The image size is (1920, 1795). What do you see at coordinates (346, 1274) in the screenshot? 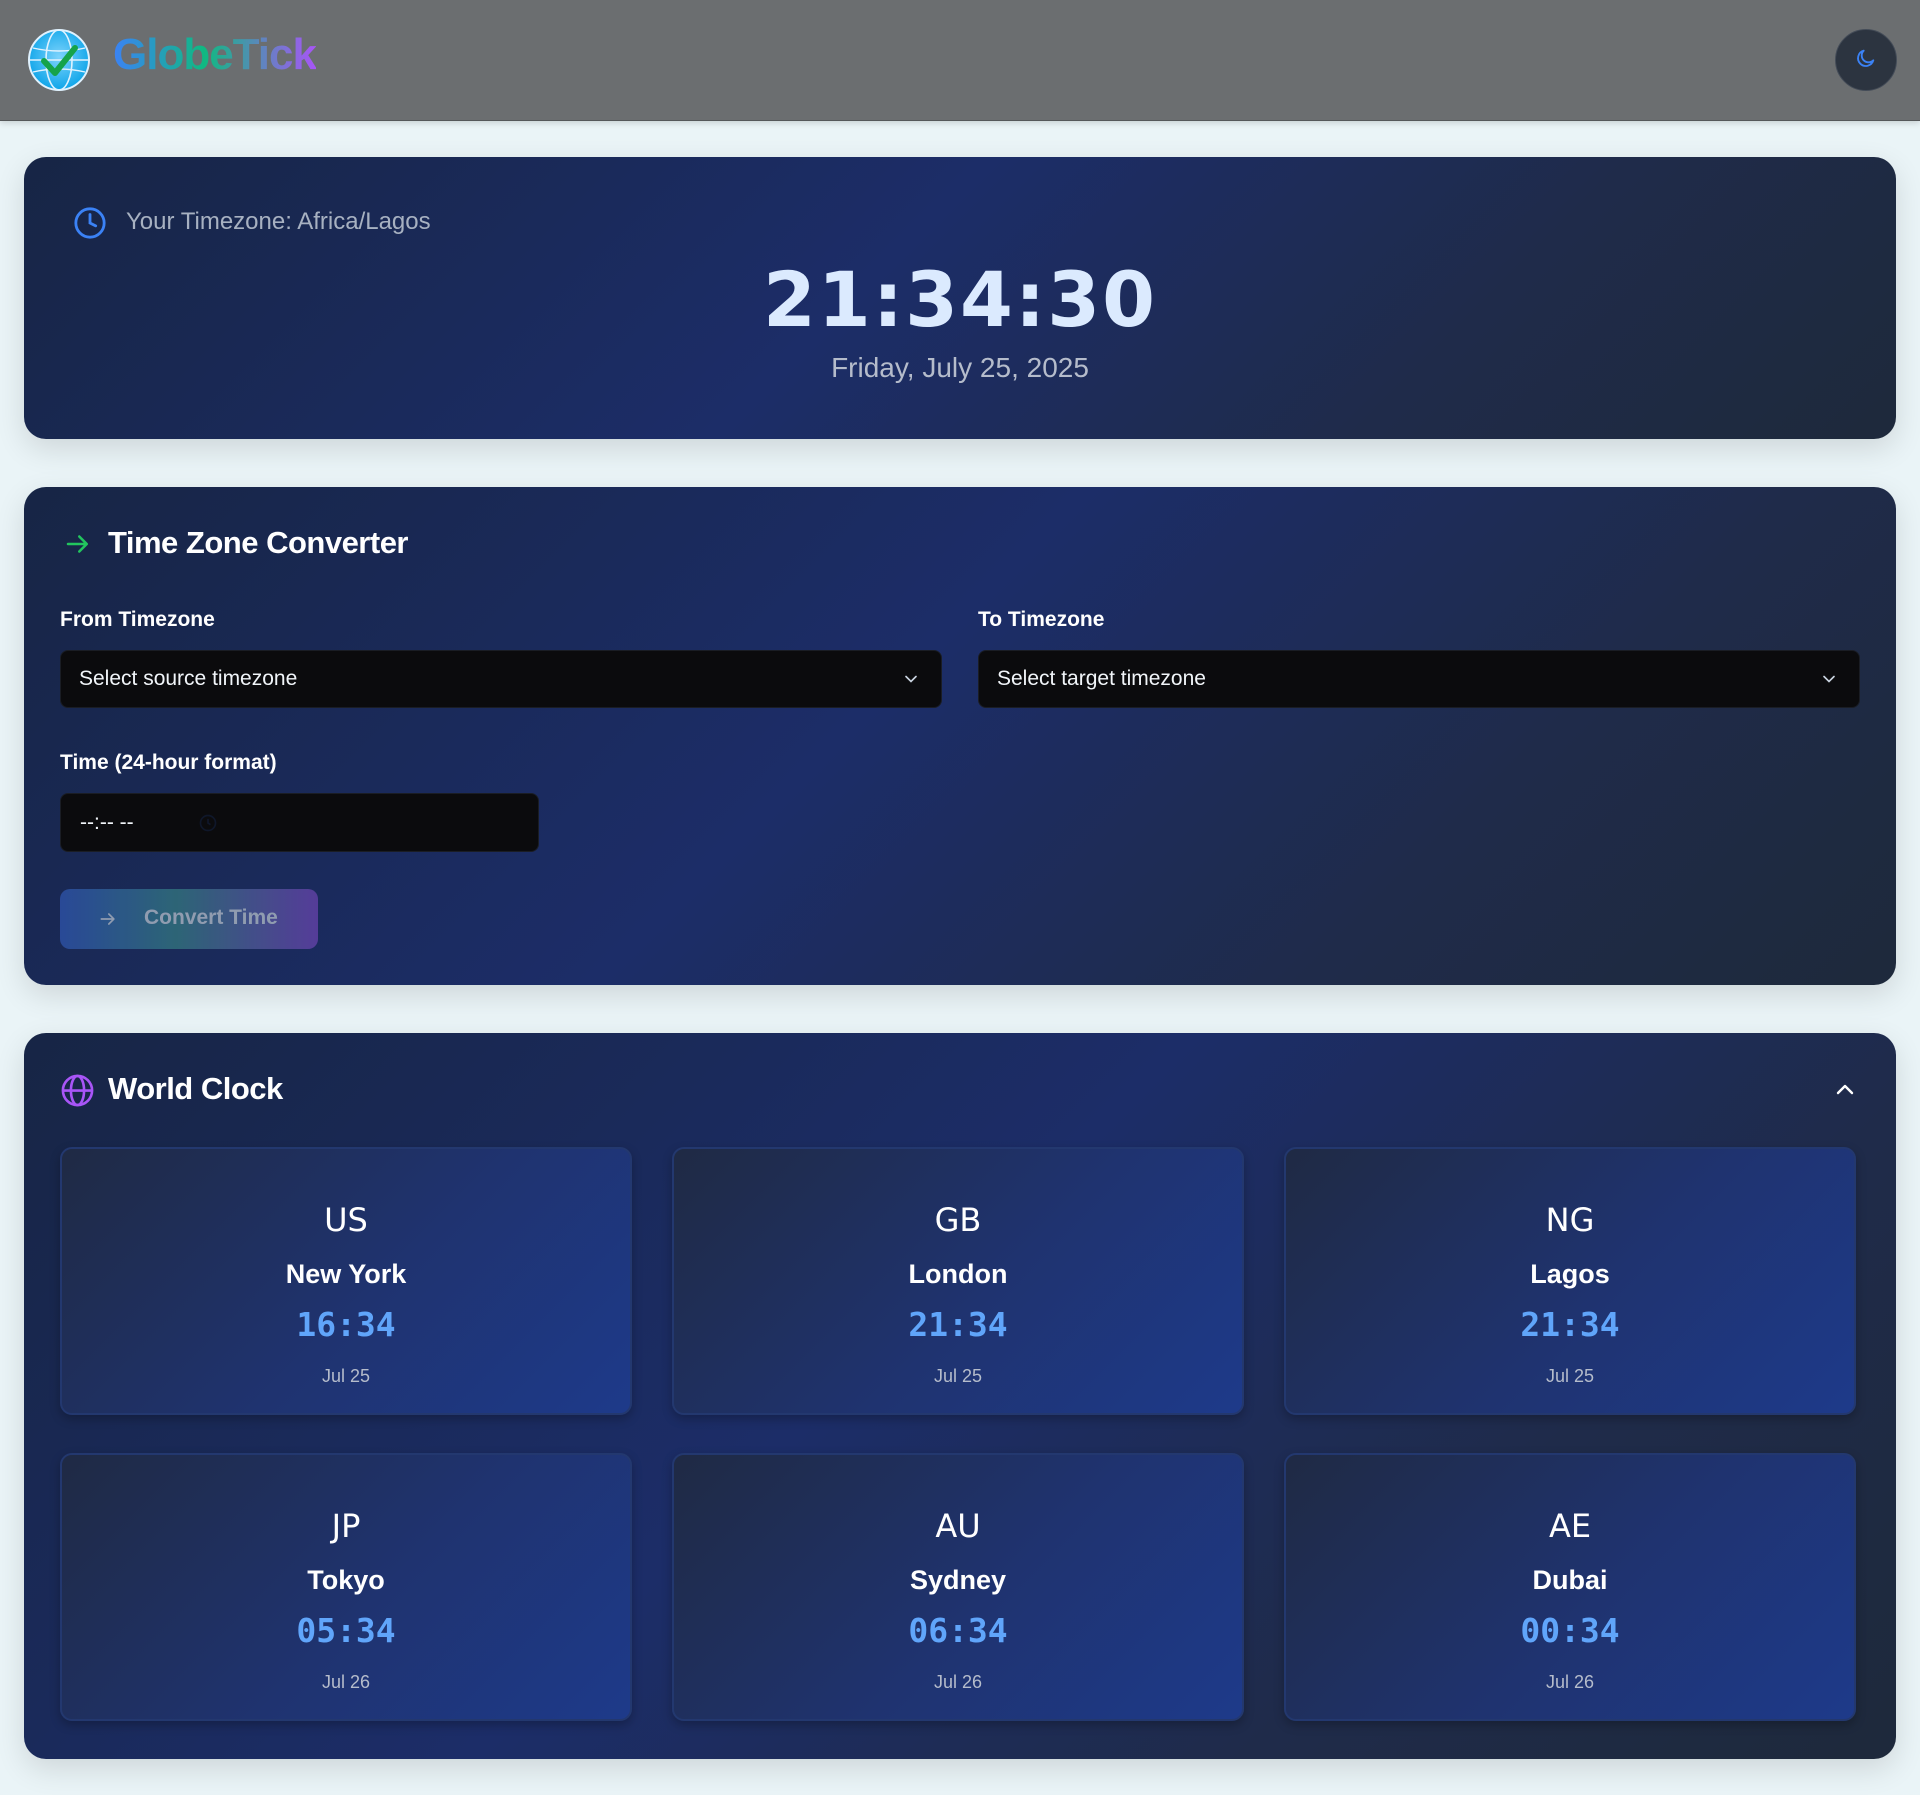
I see `city-name: New York` at bounding box center [346, 1274].